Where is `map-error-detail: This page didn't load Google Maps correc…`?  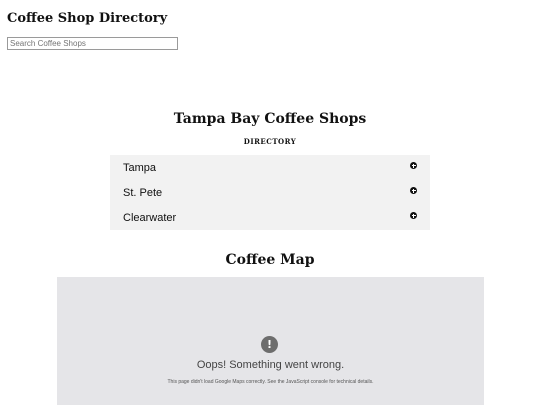 map-error-detail: This page didn't load Google Maps correc… is located at coordinates (270, 382).